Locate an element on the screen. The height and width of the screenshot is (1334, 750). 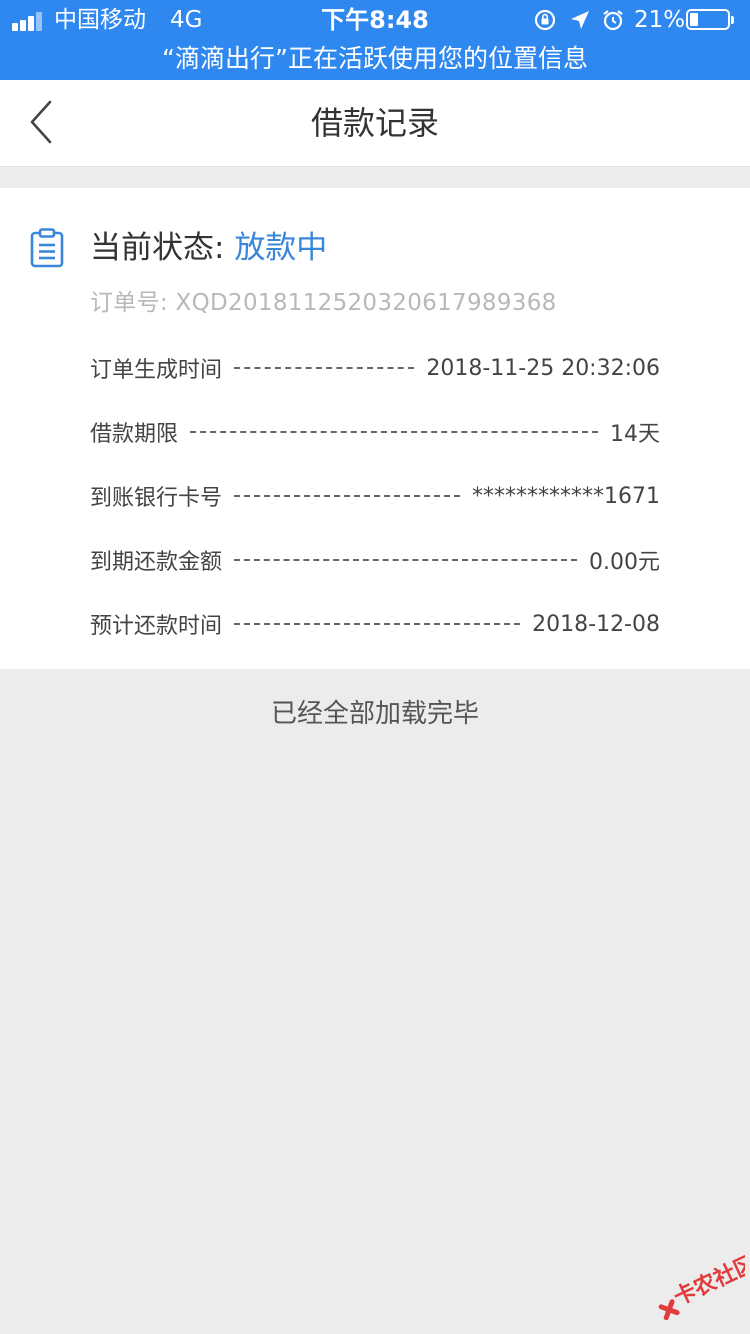
detail-value: 2018-12-08 is located at coordinates (596, 624).